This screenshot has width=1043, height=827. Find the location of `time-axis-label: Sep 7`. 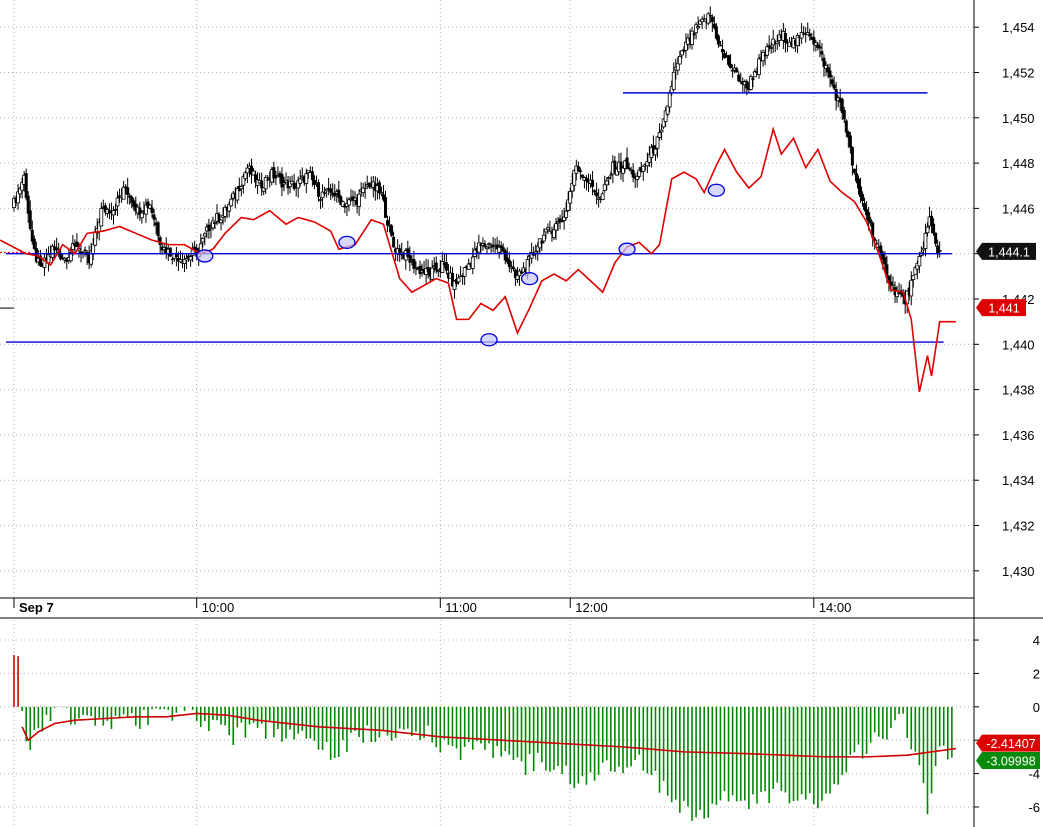

time-axis-label: Sep 7 is located at coordinates (36, 607).